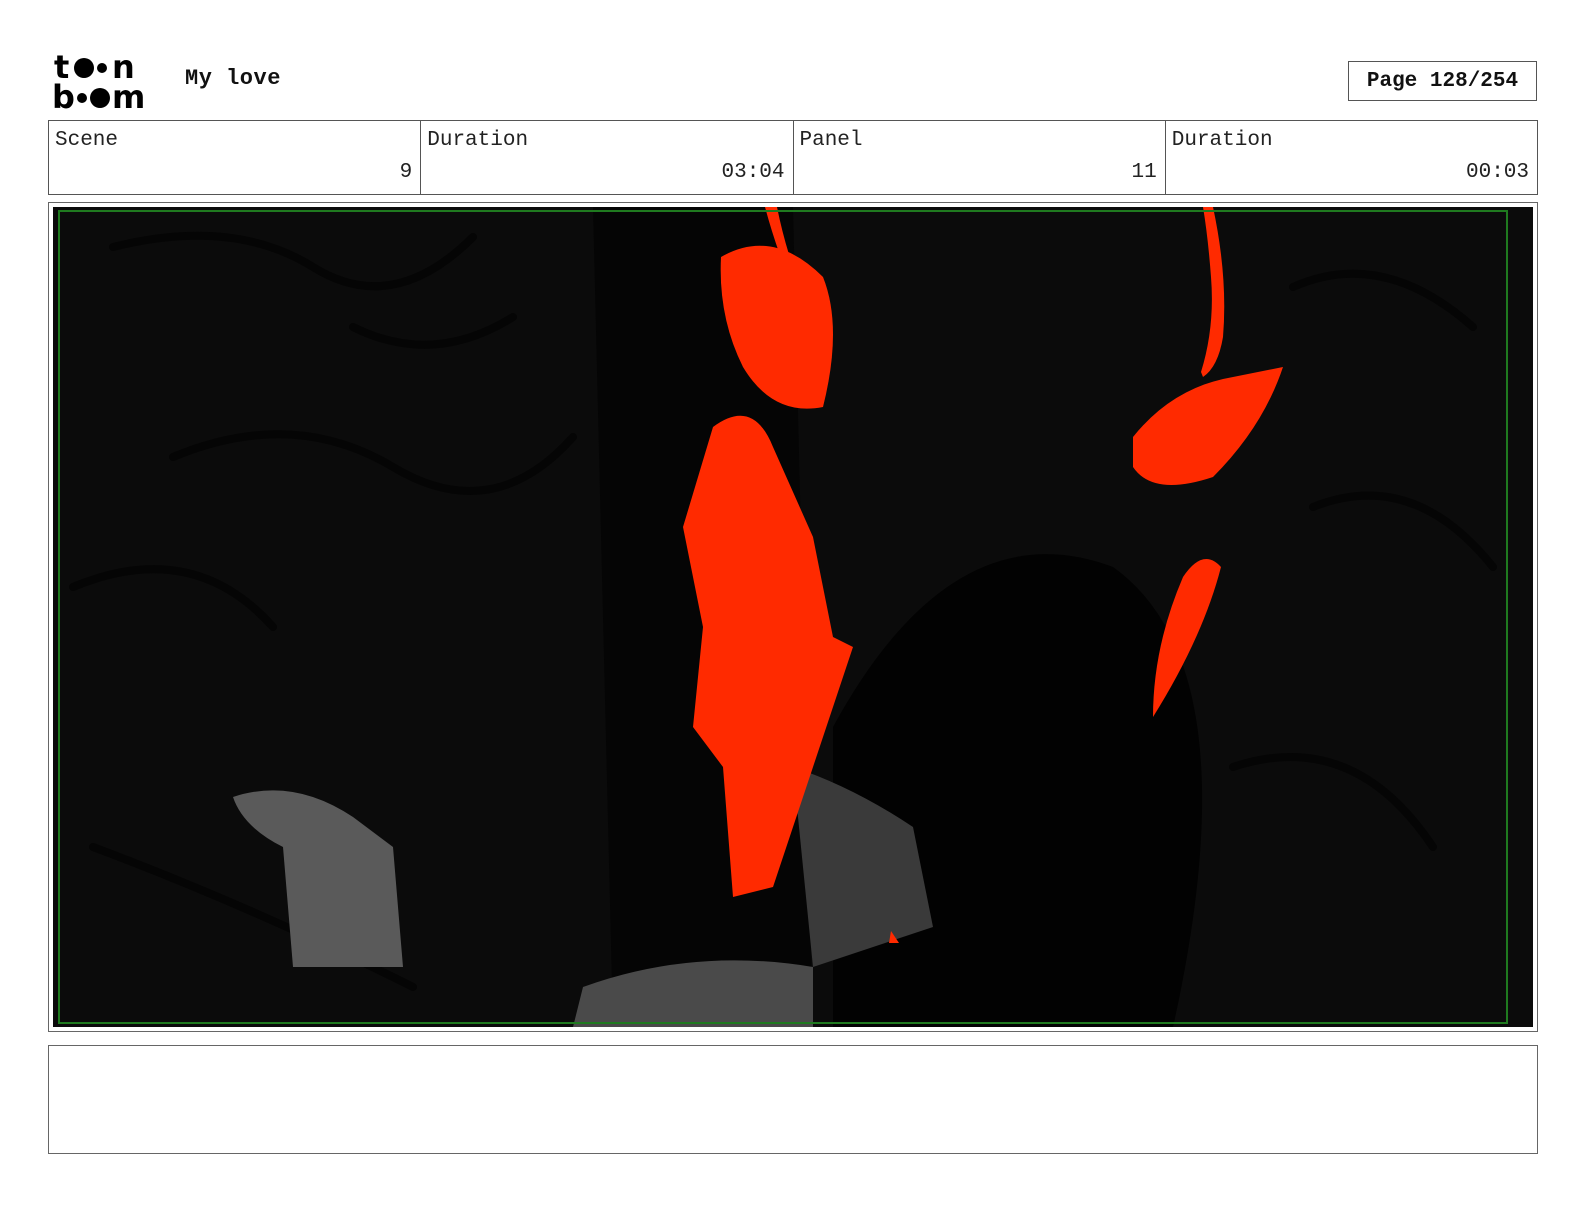  I want to click on project-title: My love, so click(233, 78).